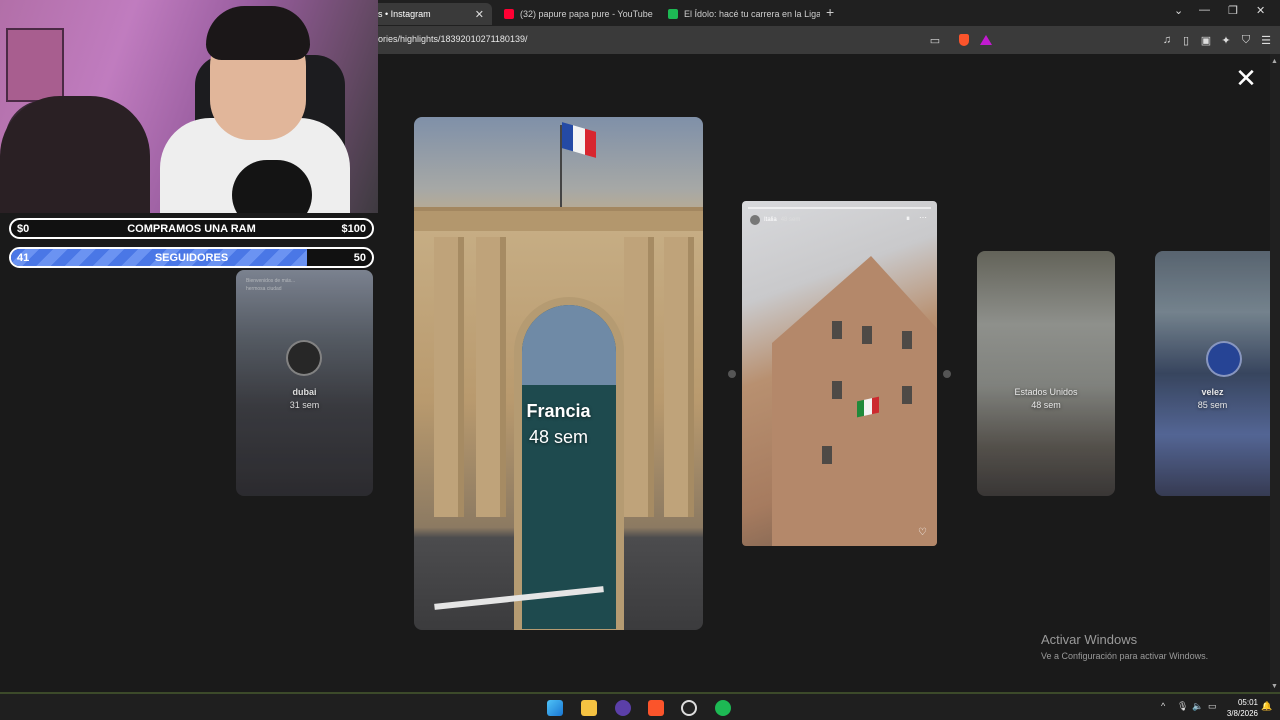 The height and width of the screenshot is (720, 1280). What do you see at coordinates (790, 220) in the screenshot?
I see `story-time: 48 sem` at bounding box center [790, 220].